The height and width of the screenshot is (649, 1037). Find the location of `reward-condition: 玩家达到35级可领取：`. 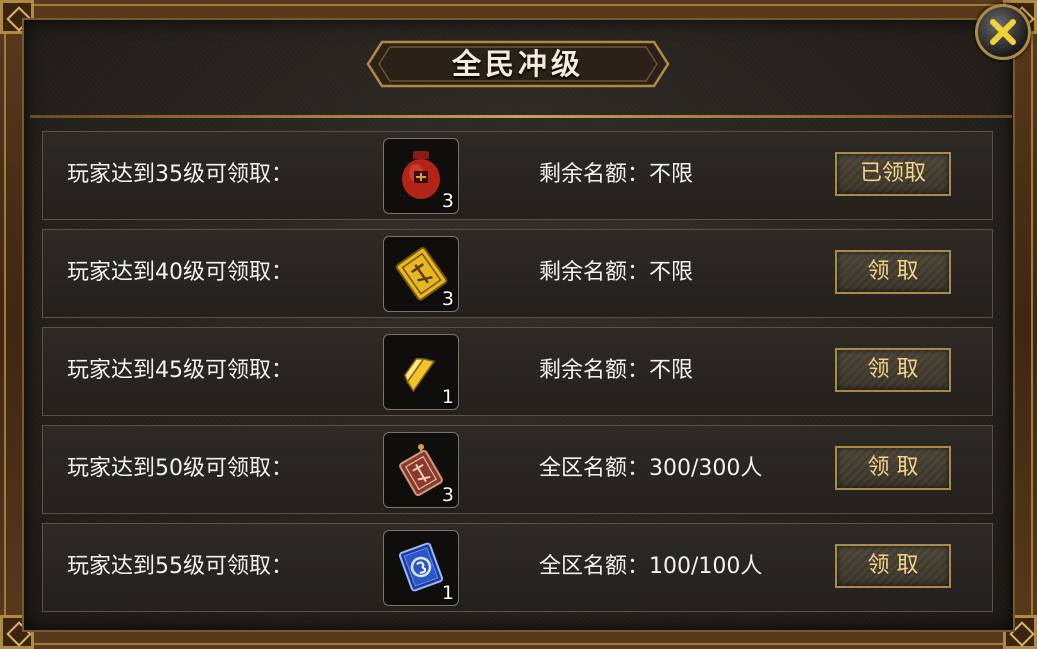

reward-condition: 玩家达到35级可领取： is located at coordinates (180, 174).